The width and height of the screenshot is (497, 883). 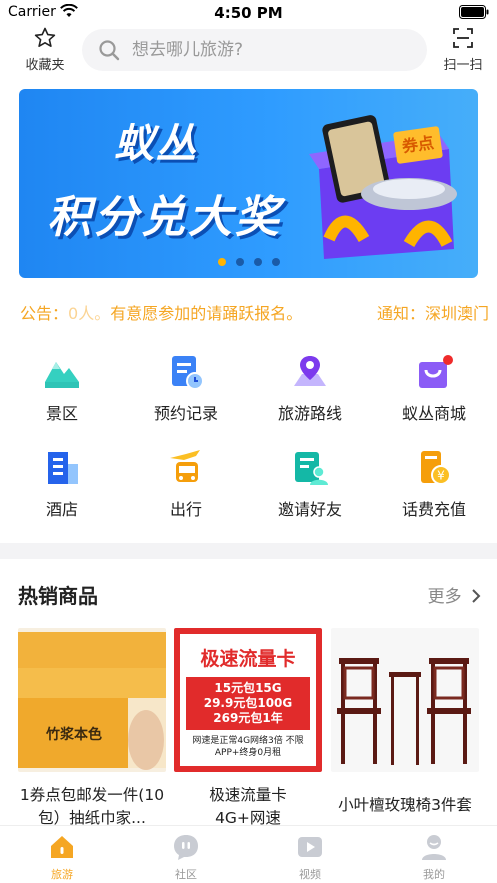 What do you see at coordinates (383, 187) in the screenshot?
I see `banner-gift-box-graphic` at bounding box center [383, 187].